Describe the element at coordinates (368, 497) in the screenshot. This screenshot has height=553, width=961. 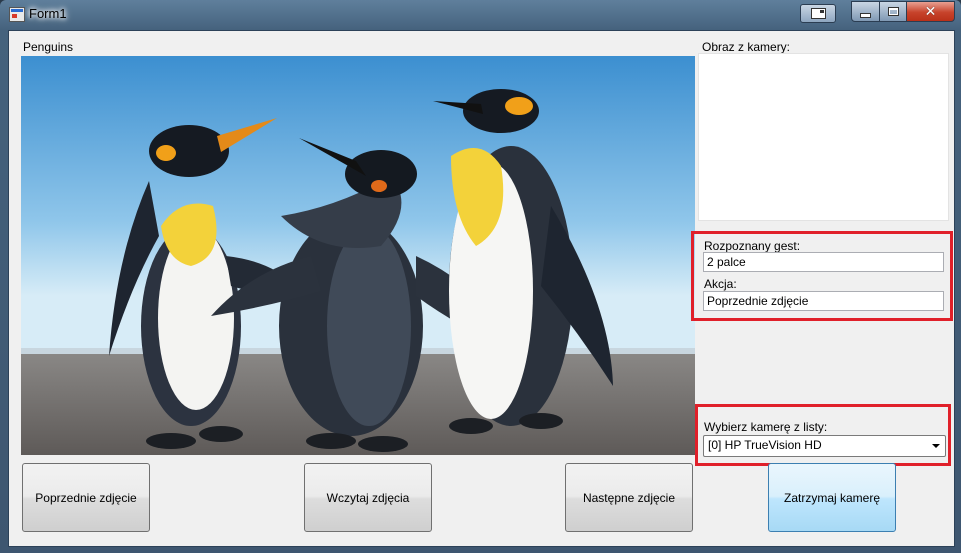
I see `load-photos-button: Wczytaj zdjęcia` at that location.